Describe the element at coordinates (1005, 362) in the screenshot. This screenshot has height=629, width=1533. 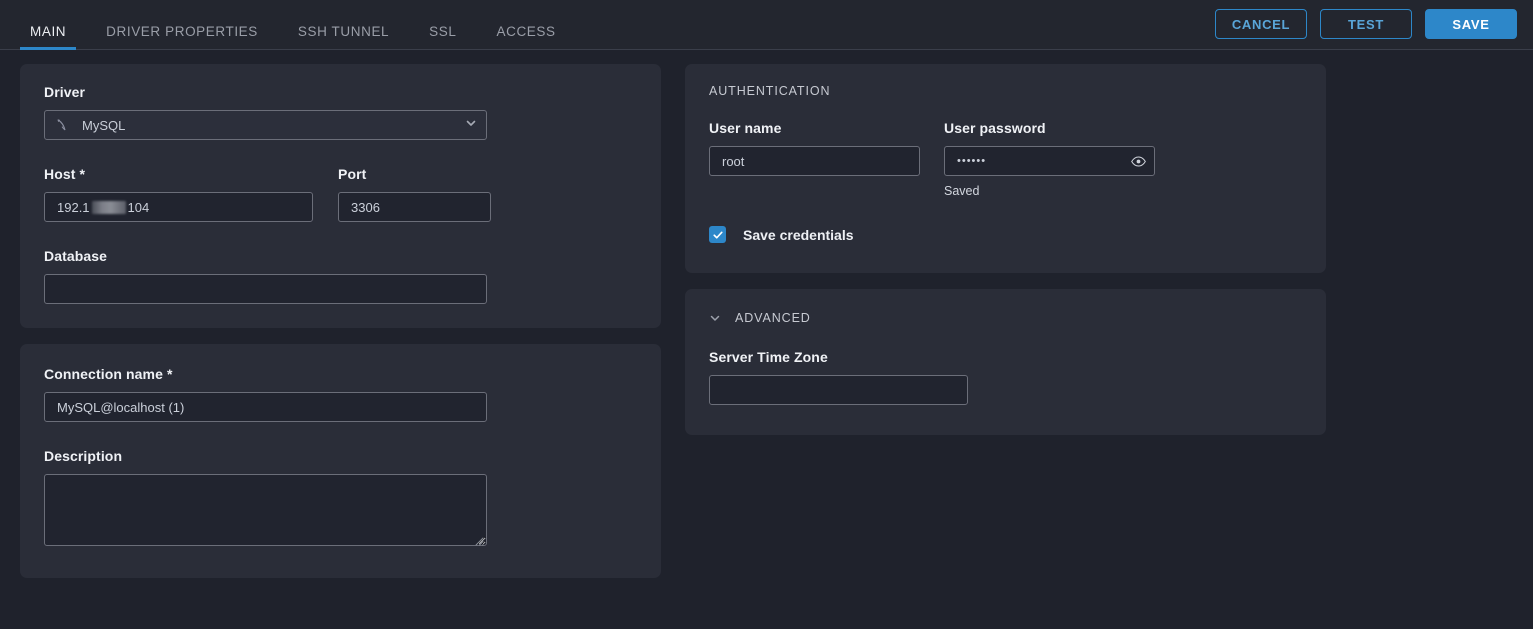
I see `advanced-panel: ADVANCED Server Time Zone` at that location.